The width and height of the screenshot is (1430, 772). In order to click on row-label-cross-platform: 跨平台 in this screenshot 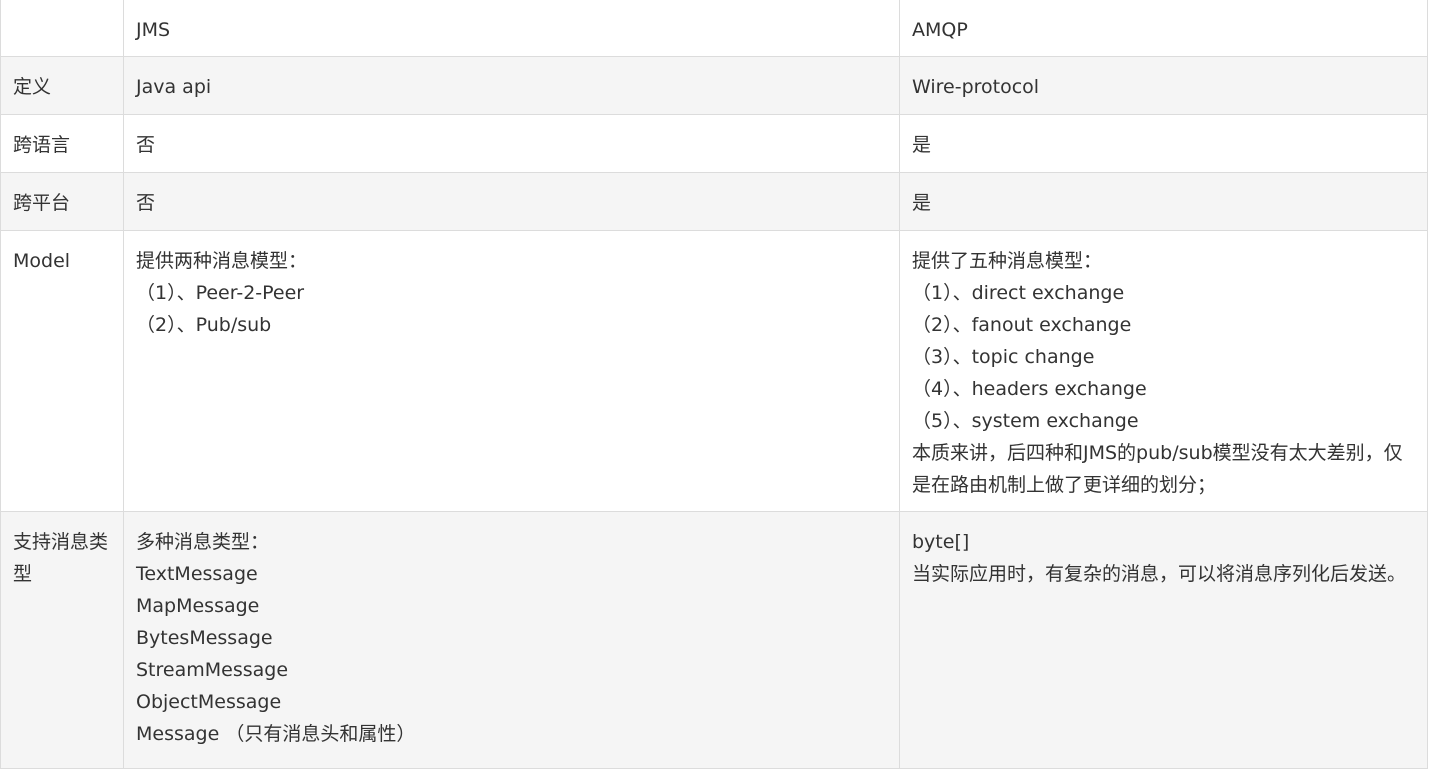, I will do `click(62, 201)`.